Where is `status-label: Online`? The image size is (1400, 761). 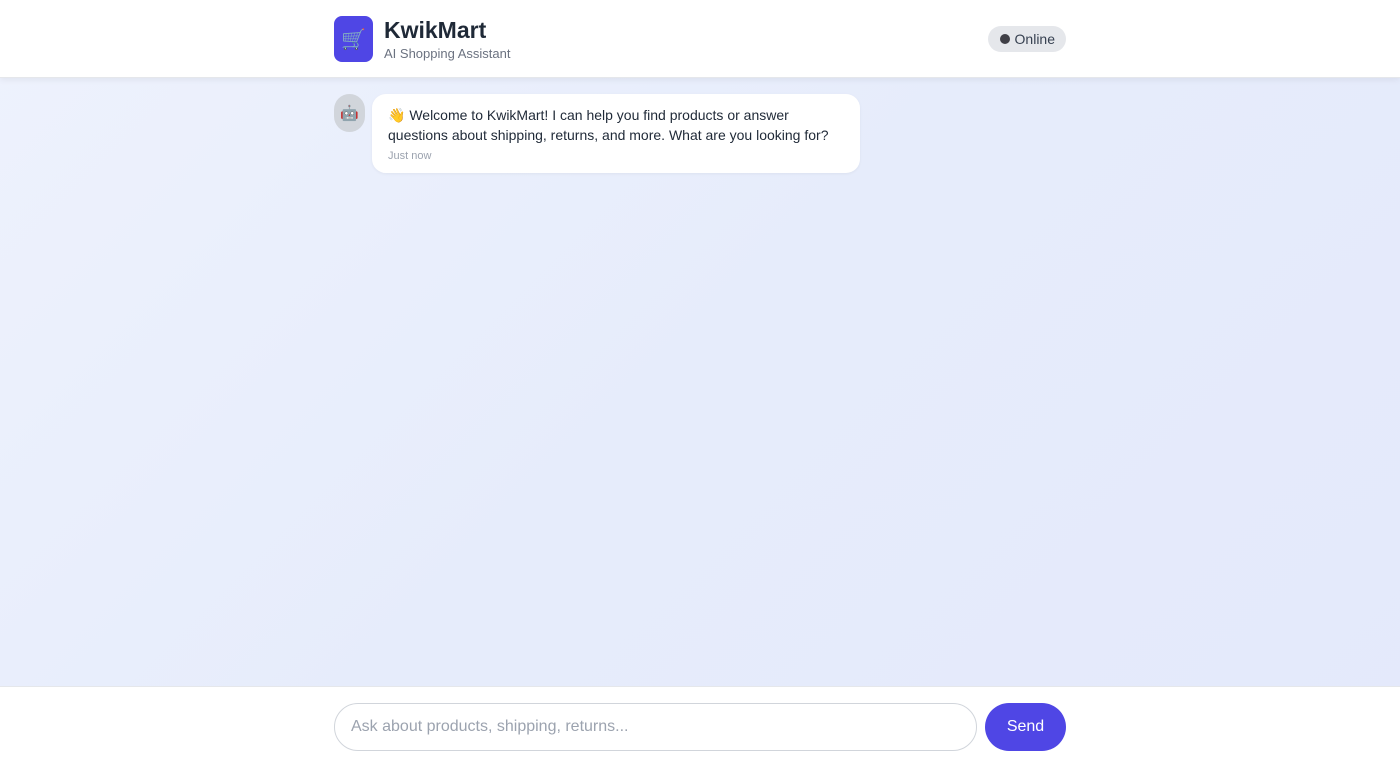 status-label: Online is located at coordinates (1034, 39).